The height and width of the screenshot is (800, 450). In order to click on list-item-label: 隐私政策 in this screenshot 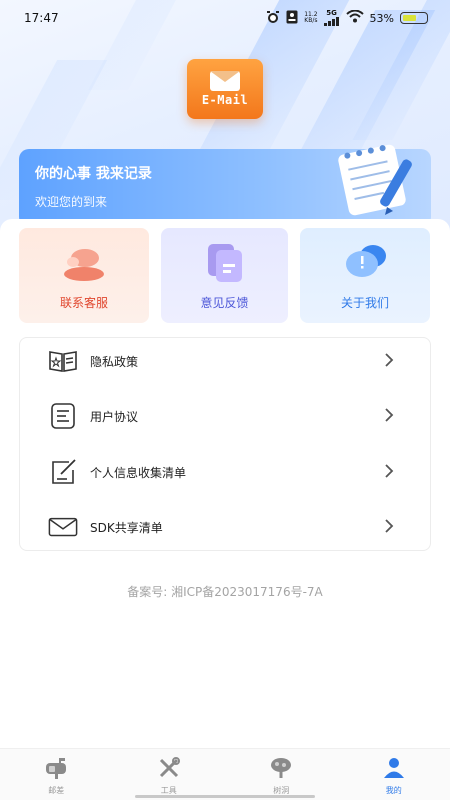, I will do `click(114, 361)`.